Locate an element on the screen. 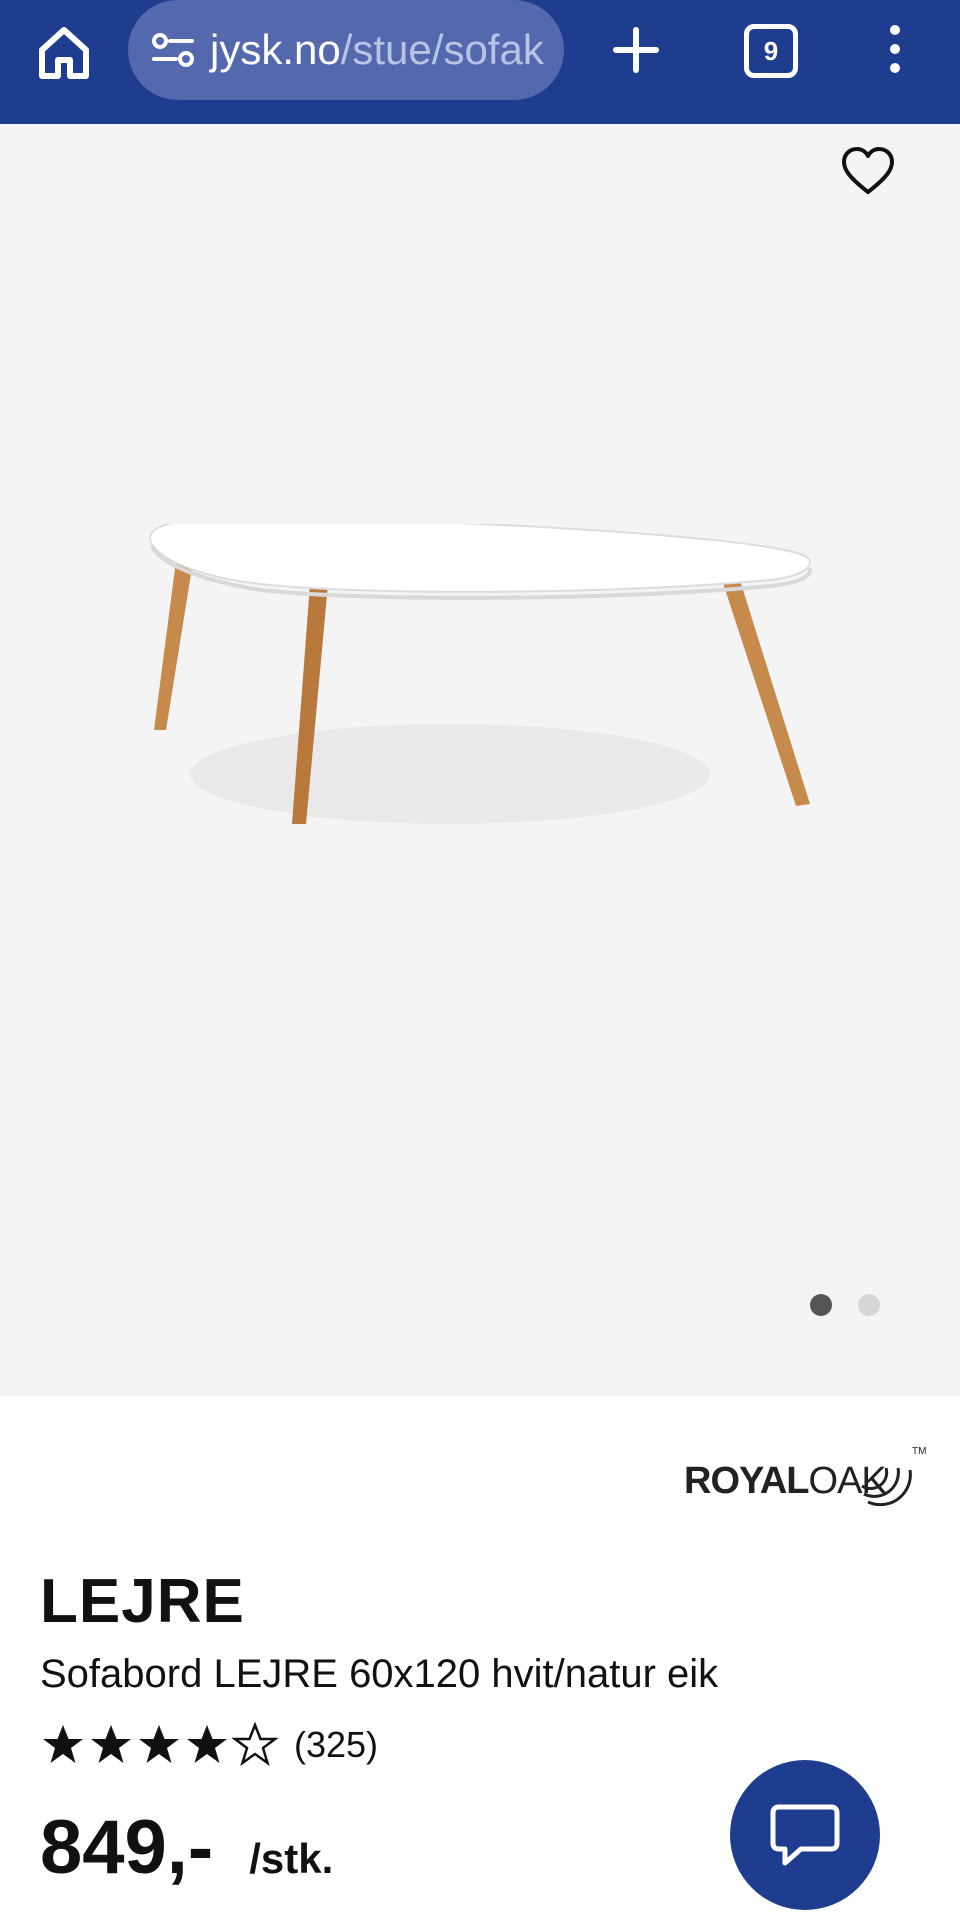 This screenshot has height=1915, width=960. chat-button is located at coordinates (805, 1835).